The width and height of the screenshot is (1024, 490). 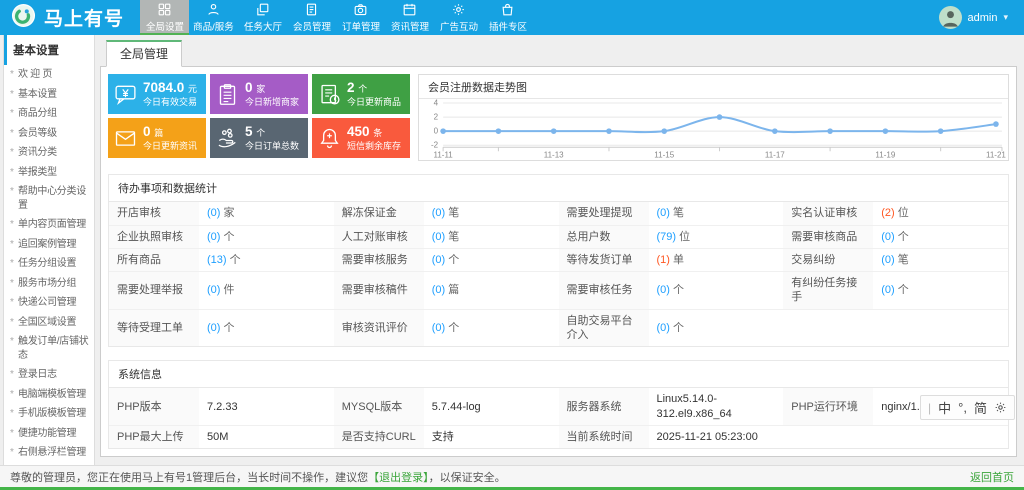 I want to click on stat-card-0: 7084.0 元今日有效交易, so click(x=157, y=94).